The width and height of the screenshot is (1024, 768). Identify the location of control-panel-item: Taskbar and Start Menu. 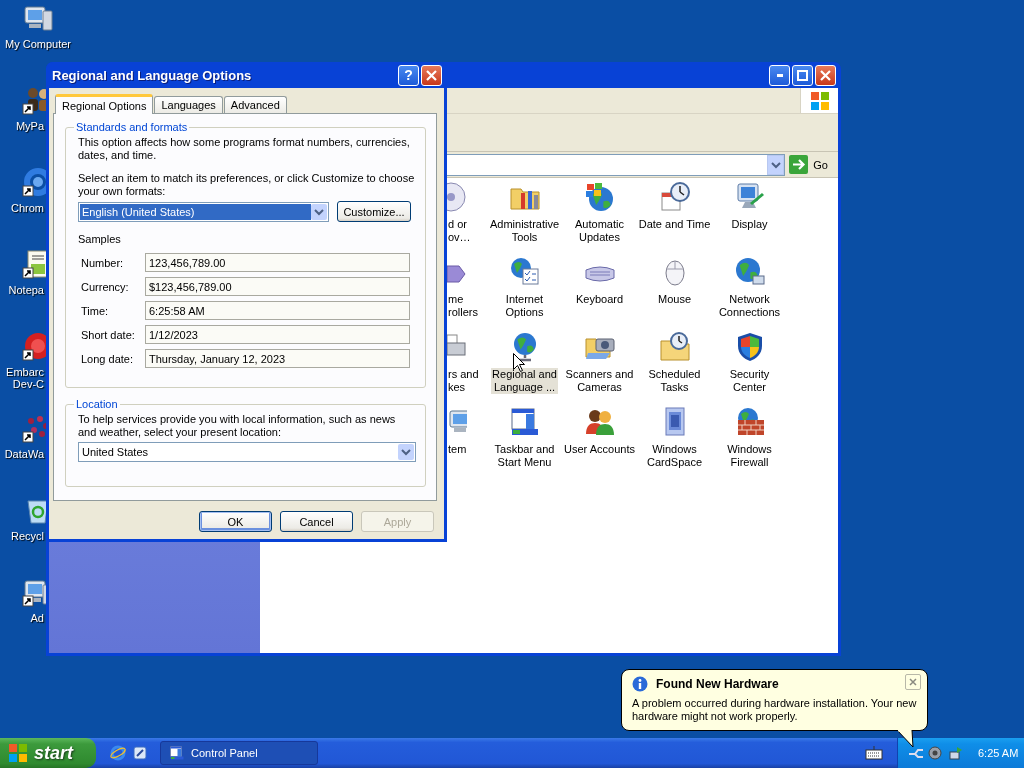
(524, 456).